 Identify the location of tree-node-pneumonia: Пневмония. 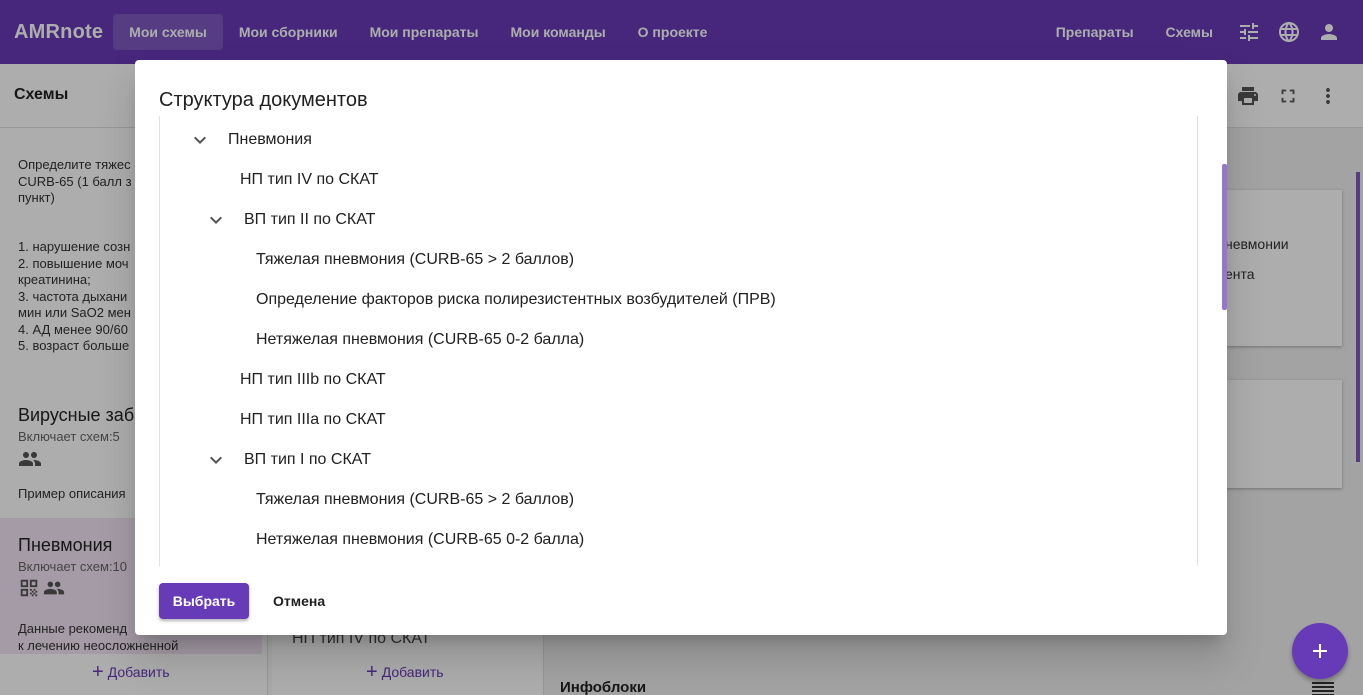
(250, 140).